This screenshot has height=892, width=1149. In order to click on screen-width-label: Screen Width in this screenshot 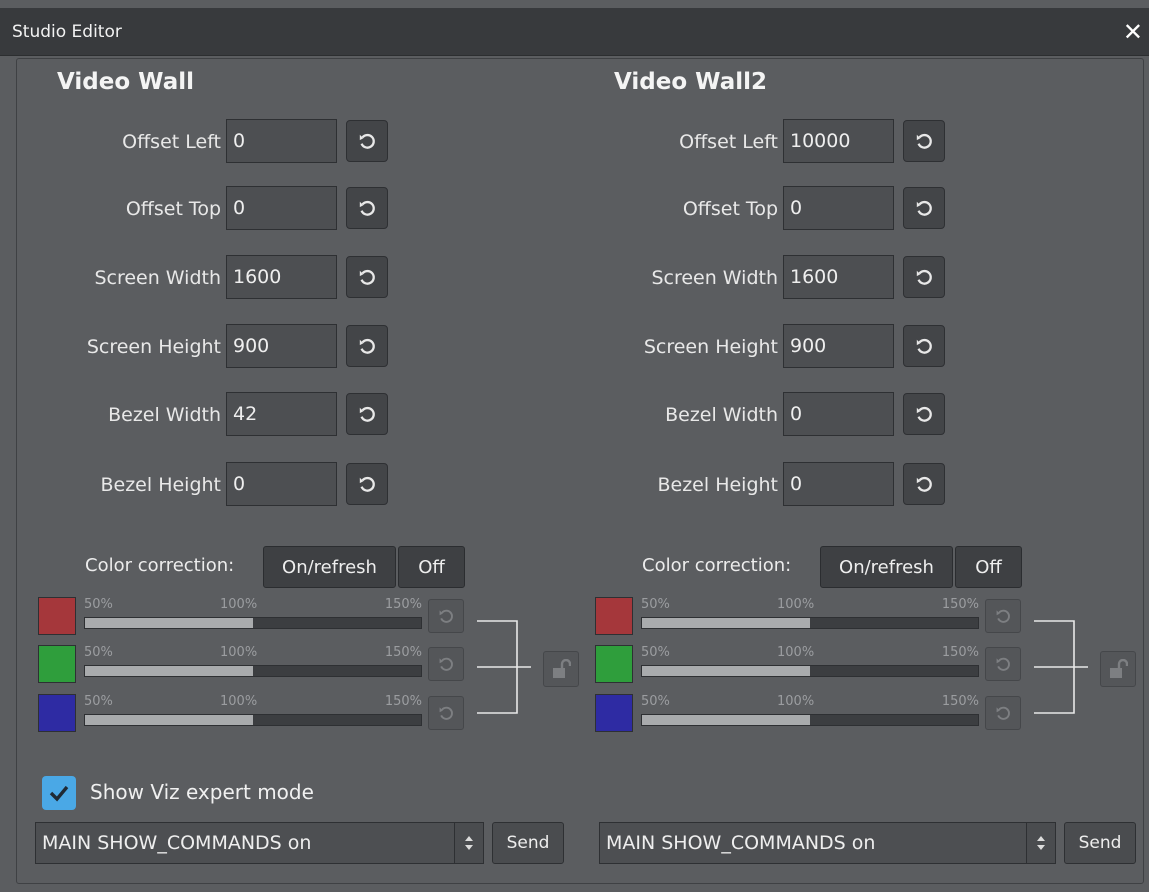, I will do `click(714, 278)`.